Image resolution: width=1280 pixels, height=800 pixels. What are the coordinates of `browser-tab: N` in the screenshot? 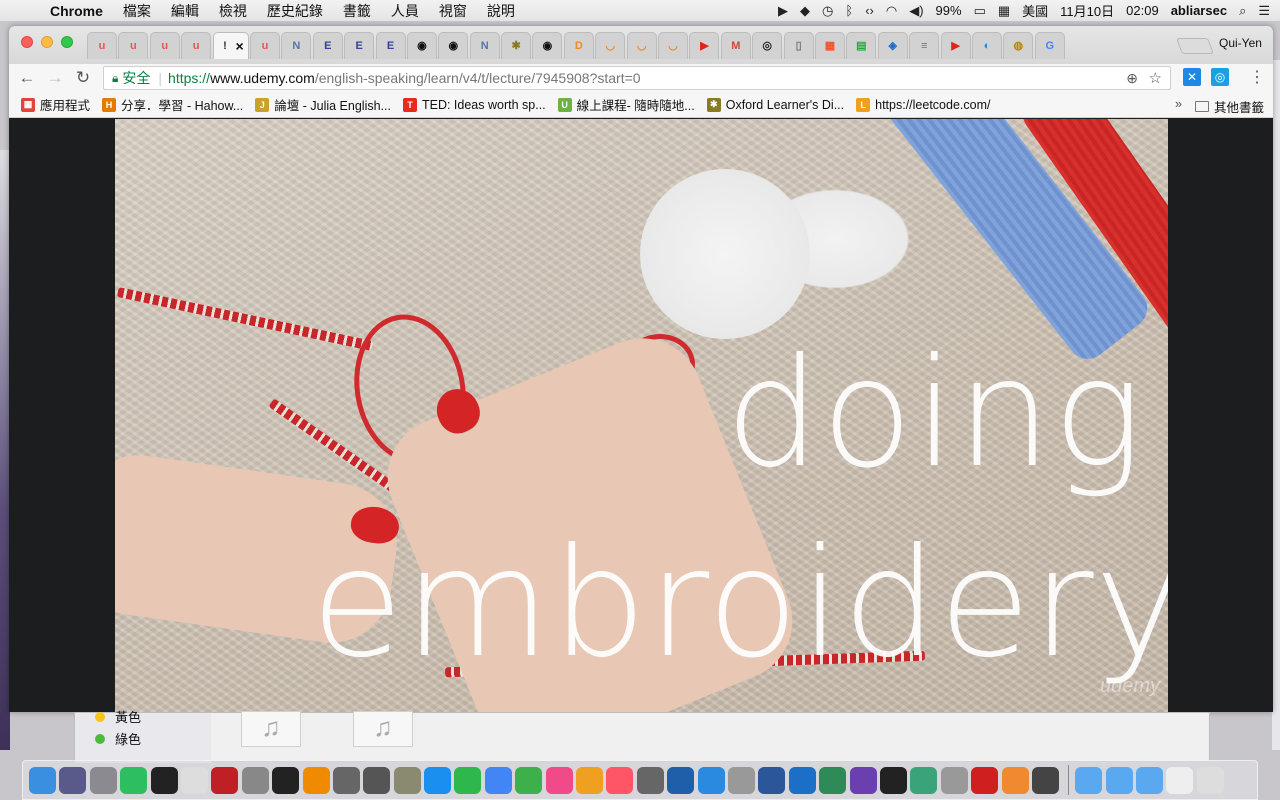 It's located at (296, 45).